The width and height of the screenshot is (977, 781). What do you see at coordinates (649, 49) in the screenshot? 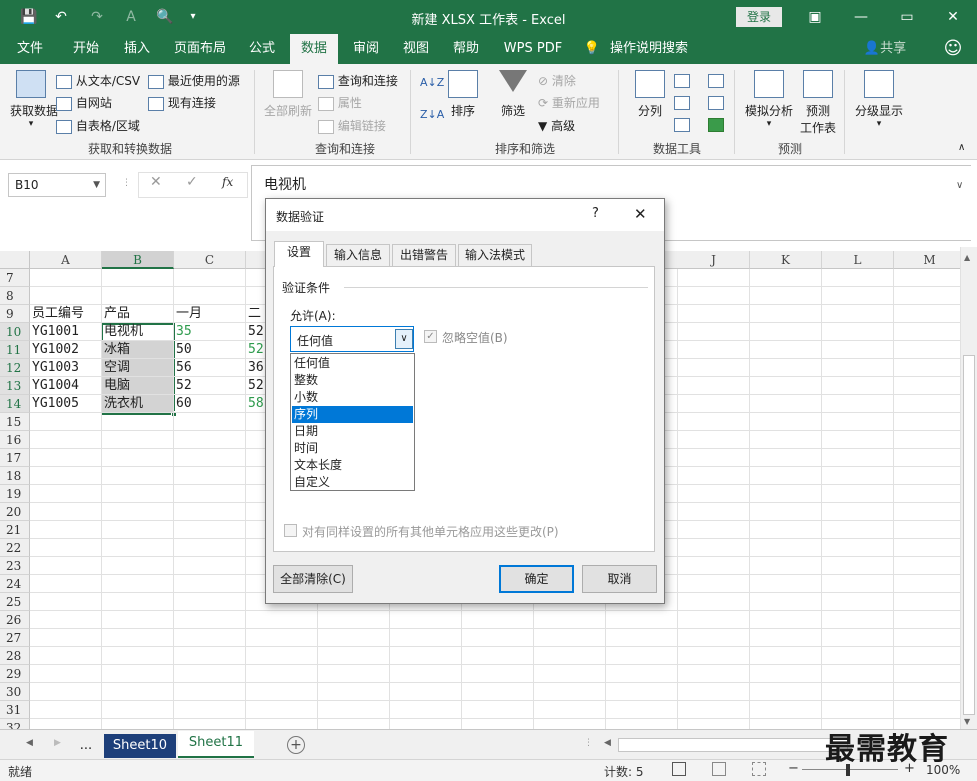
I see `tell-me-search: 操作说明搜索` at bounding box center [649, 49].